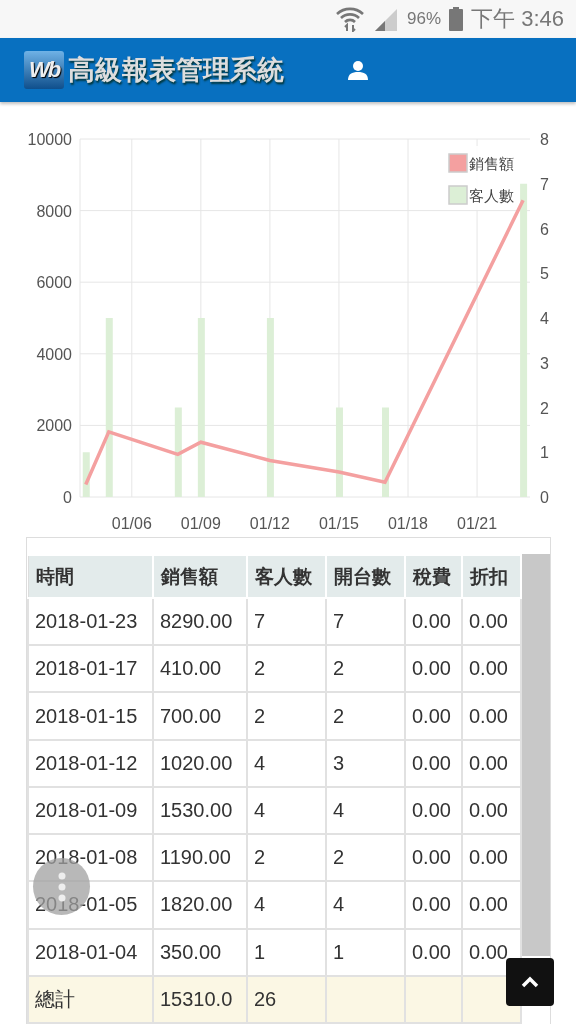  What do you see at coordinates (90, 952) in the screenshot?
I see `table-cell: 2018-01-04` at bounding box center [90, 952].